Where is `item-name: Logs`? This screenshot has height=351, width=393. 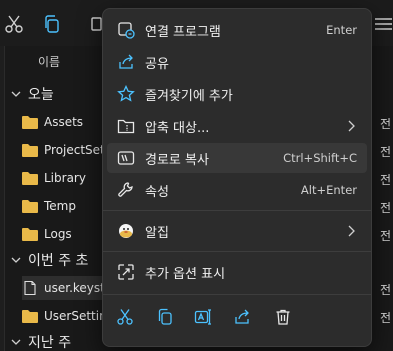 item-name: Logs is located at coordinates (58, 234).